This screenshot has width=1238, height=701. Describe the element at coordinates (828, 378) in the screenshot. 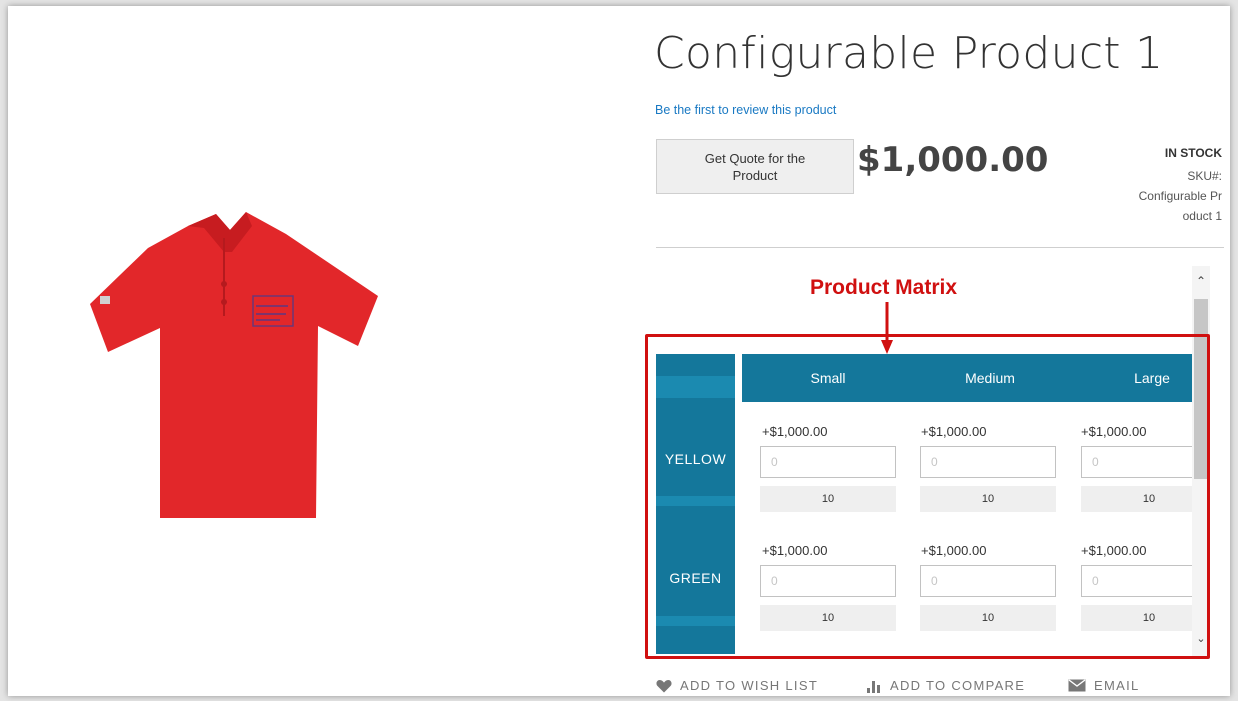

I see `column-header-small: Small` at that location.